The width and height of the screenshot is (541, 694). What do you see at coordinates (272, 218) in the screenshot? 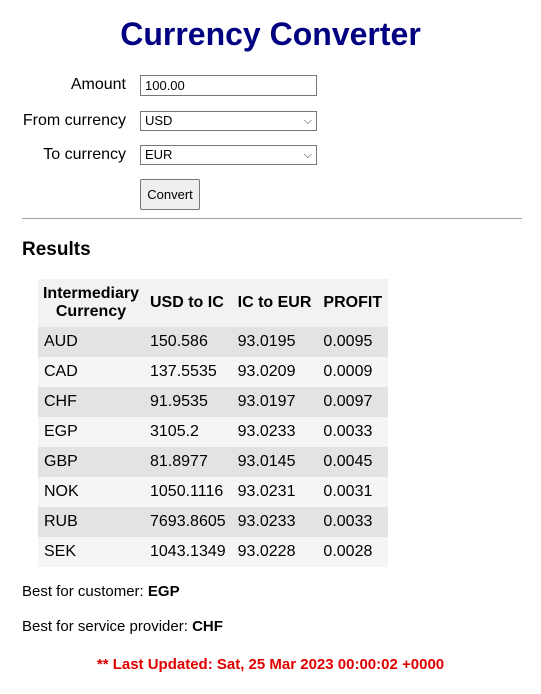
I see `divider` at bounding box center [272, 218].